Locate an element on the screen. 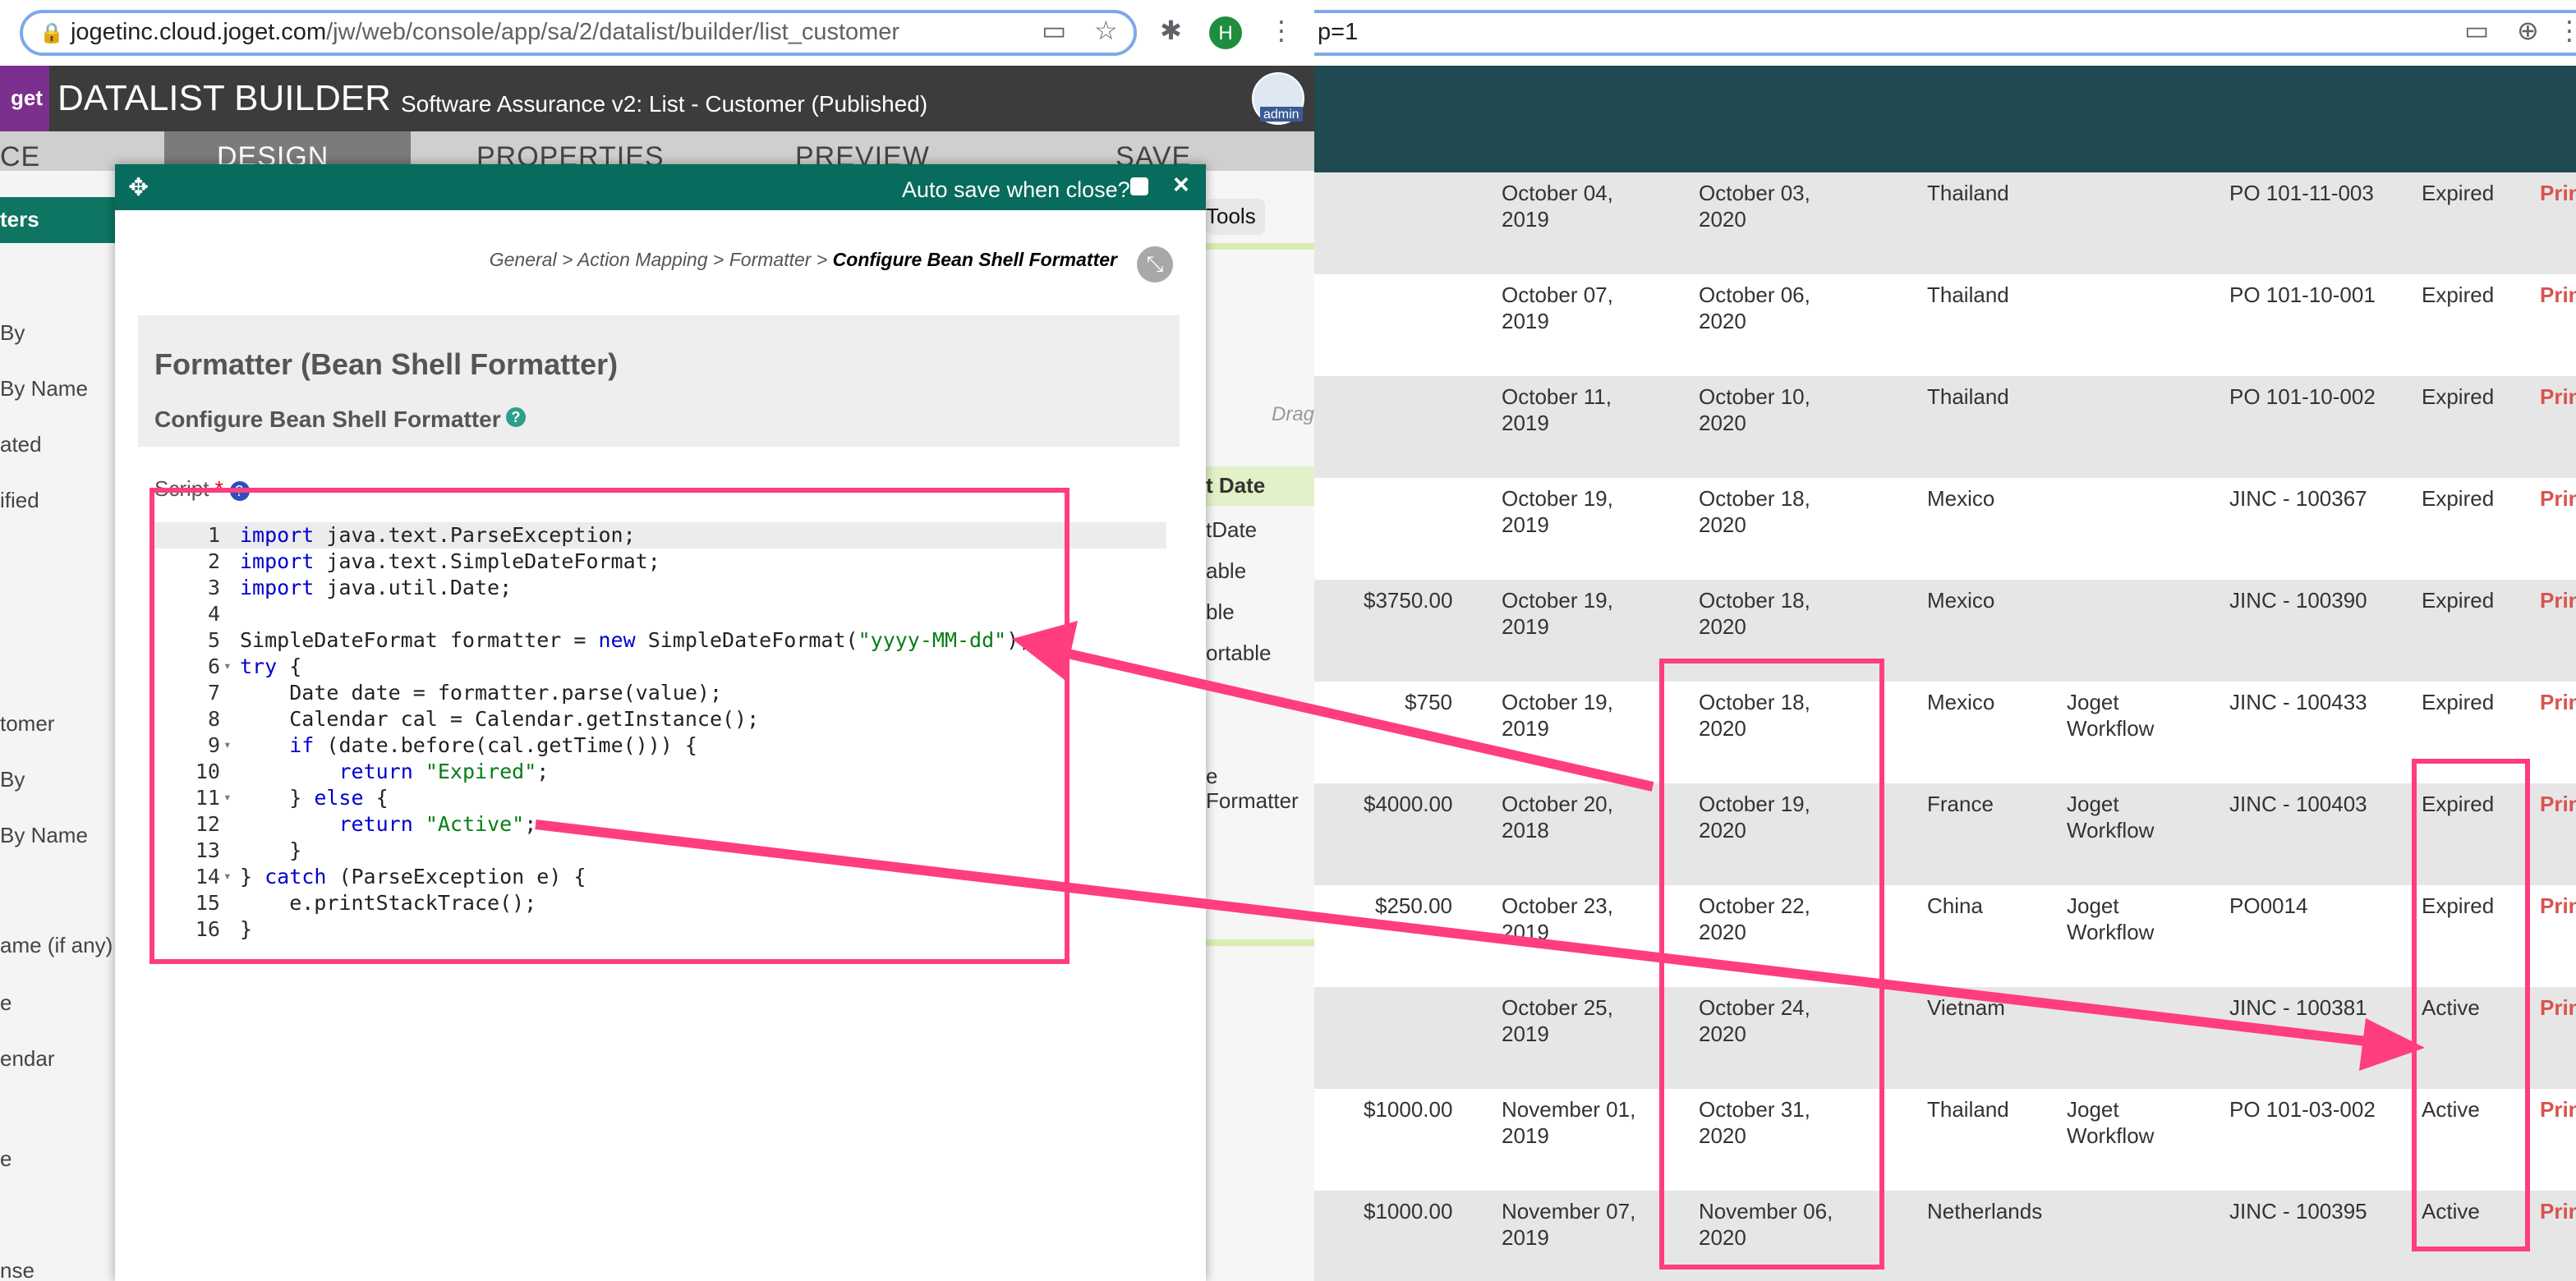  arrow-to-code is located at coordinates (1360, 720).